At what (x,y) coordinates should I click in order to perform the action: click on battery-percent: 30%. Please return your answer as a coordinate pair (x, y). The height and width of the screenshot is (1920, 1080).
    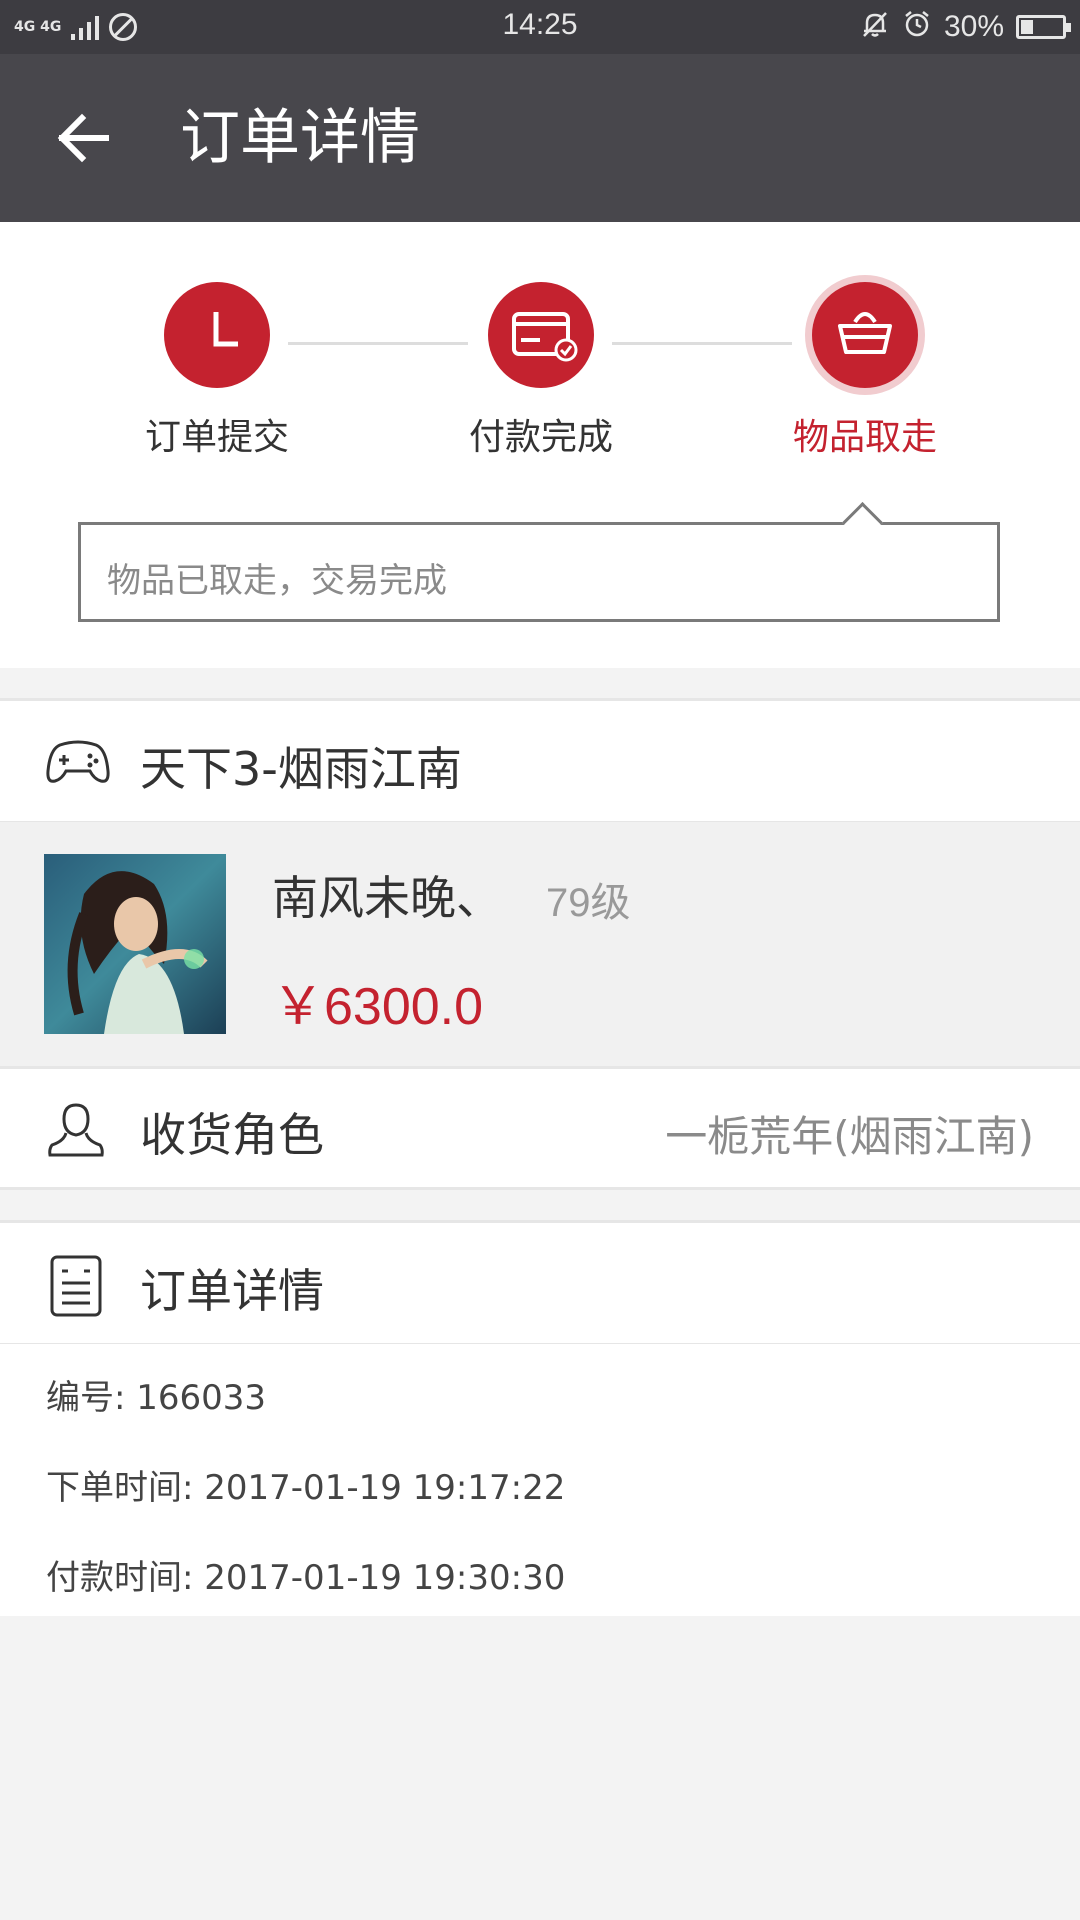
    Looking at the image, I should click on (973, 26).